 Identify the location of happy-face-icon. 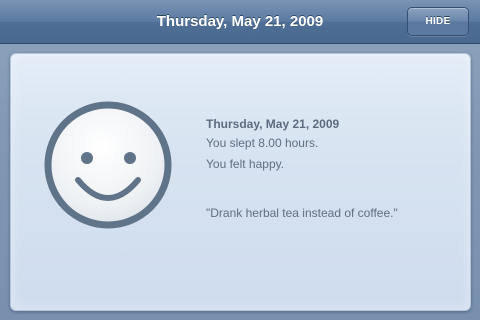
(108, 165).